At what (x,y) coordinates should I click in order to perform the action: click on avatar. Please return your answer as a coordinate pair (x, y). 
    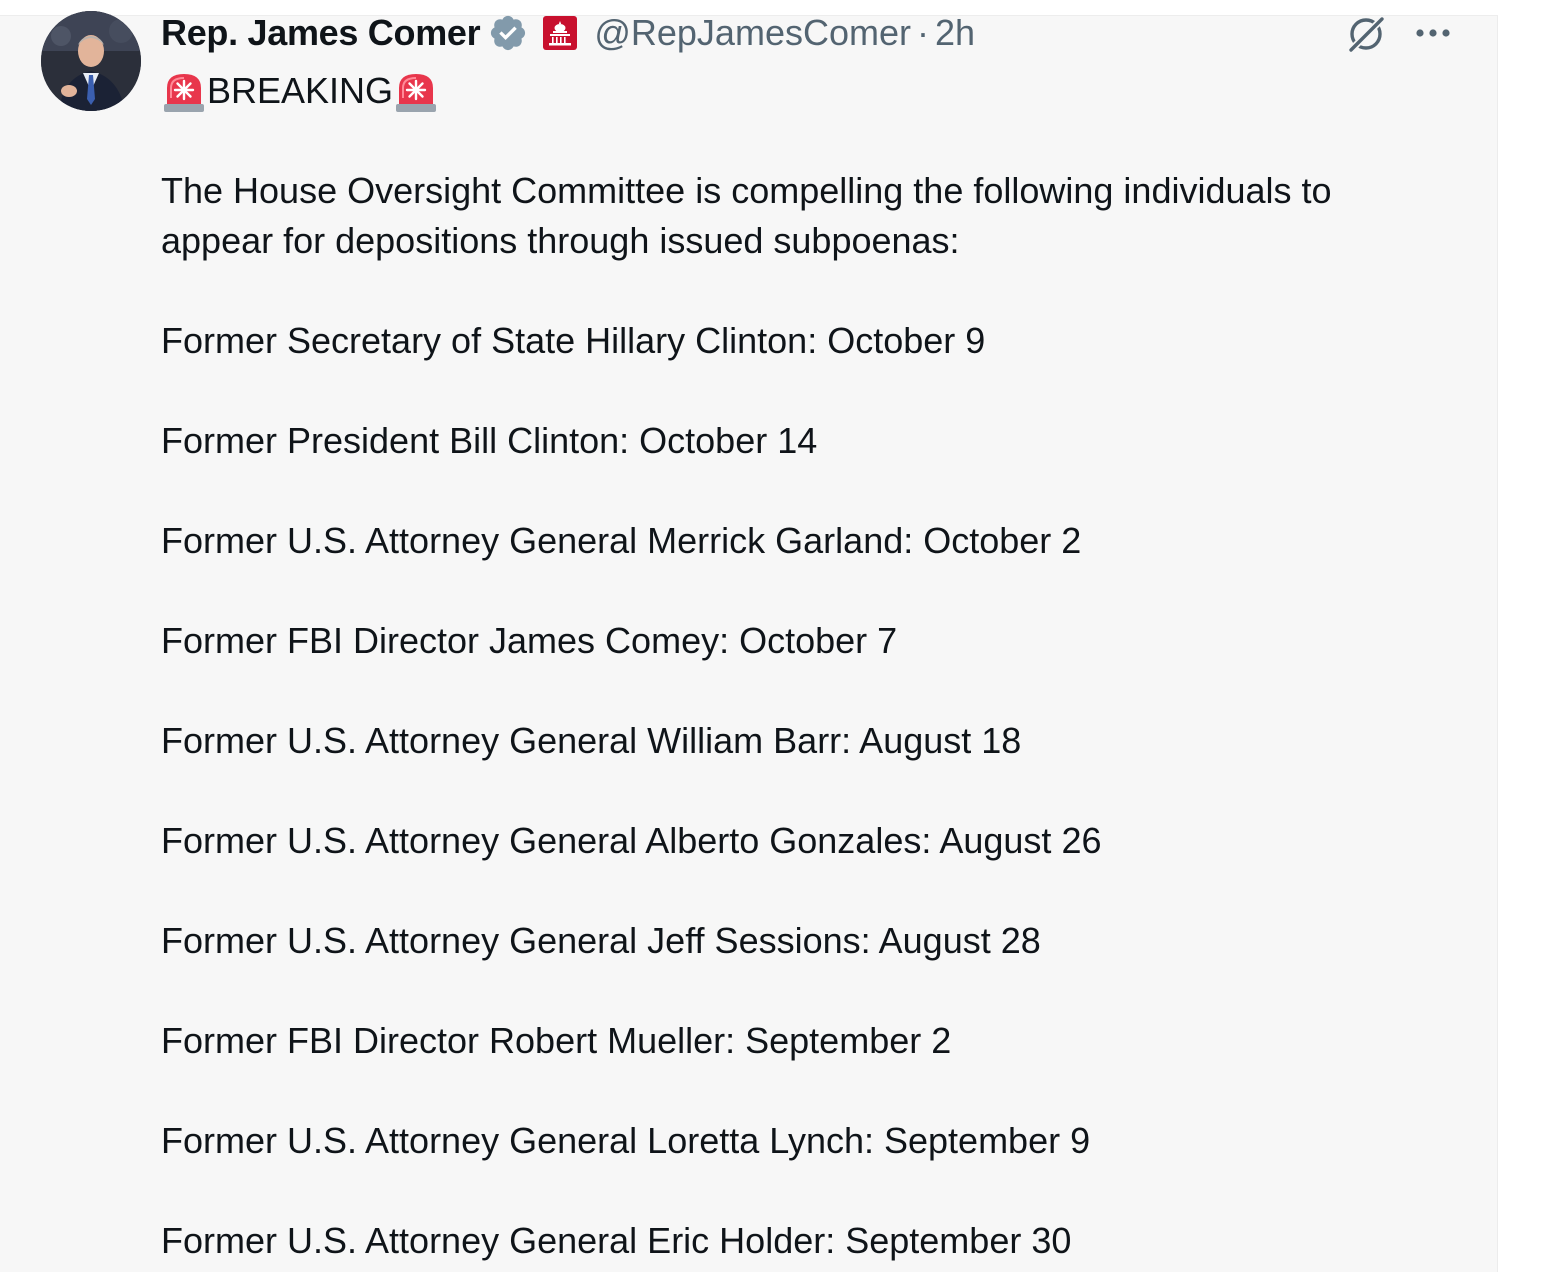
    Looking at the image, I should click on (91, 61).